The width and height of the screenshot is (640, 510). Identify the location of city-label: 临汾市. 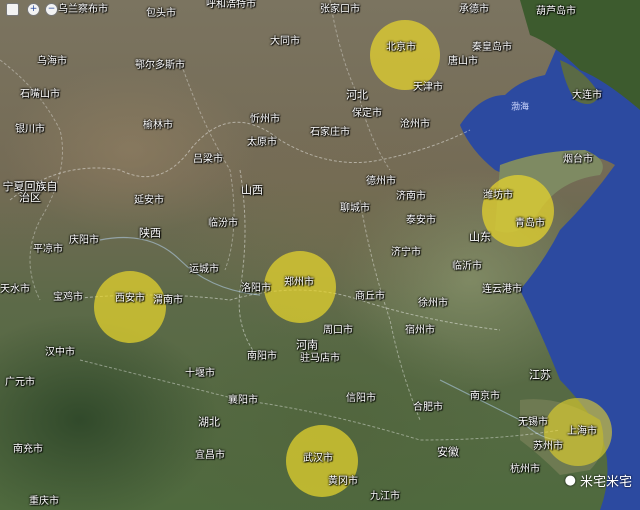
(223, 223).